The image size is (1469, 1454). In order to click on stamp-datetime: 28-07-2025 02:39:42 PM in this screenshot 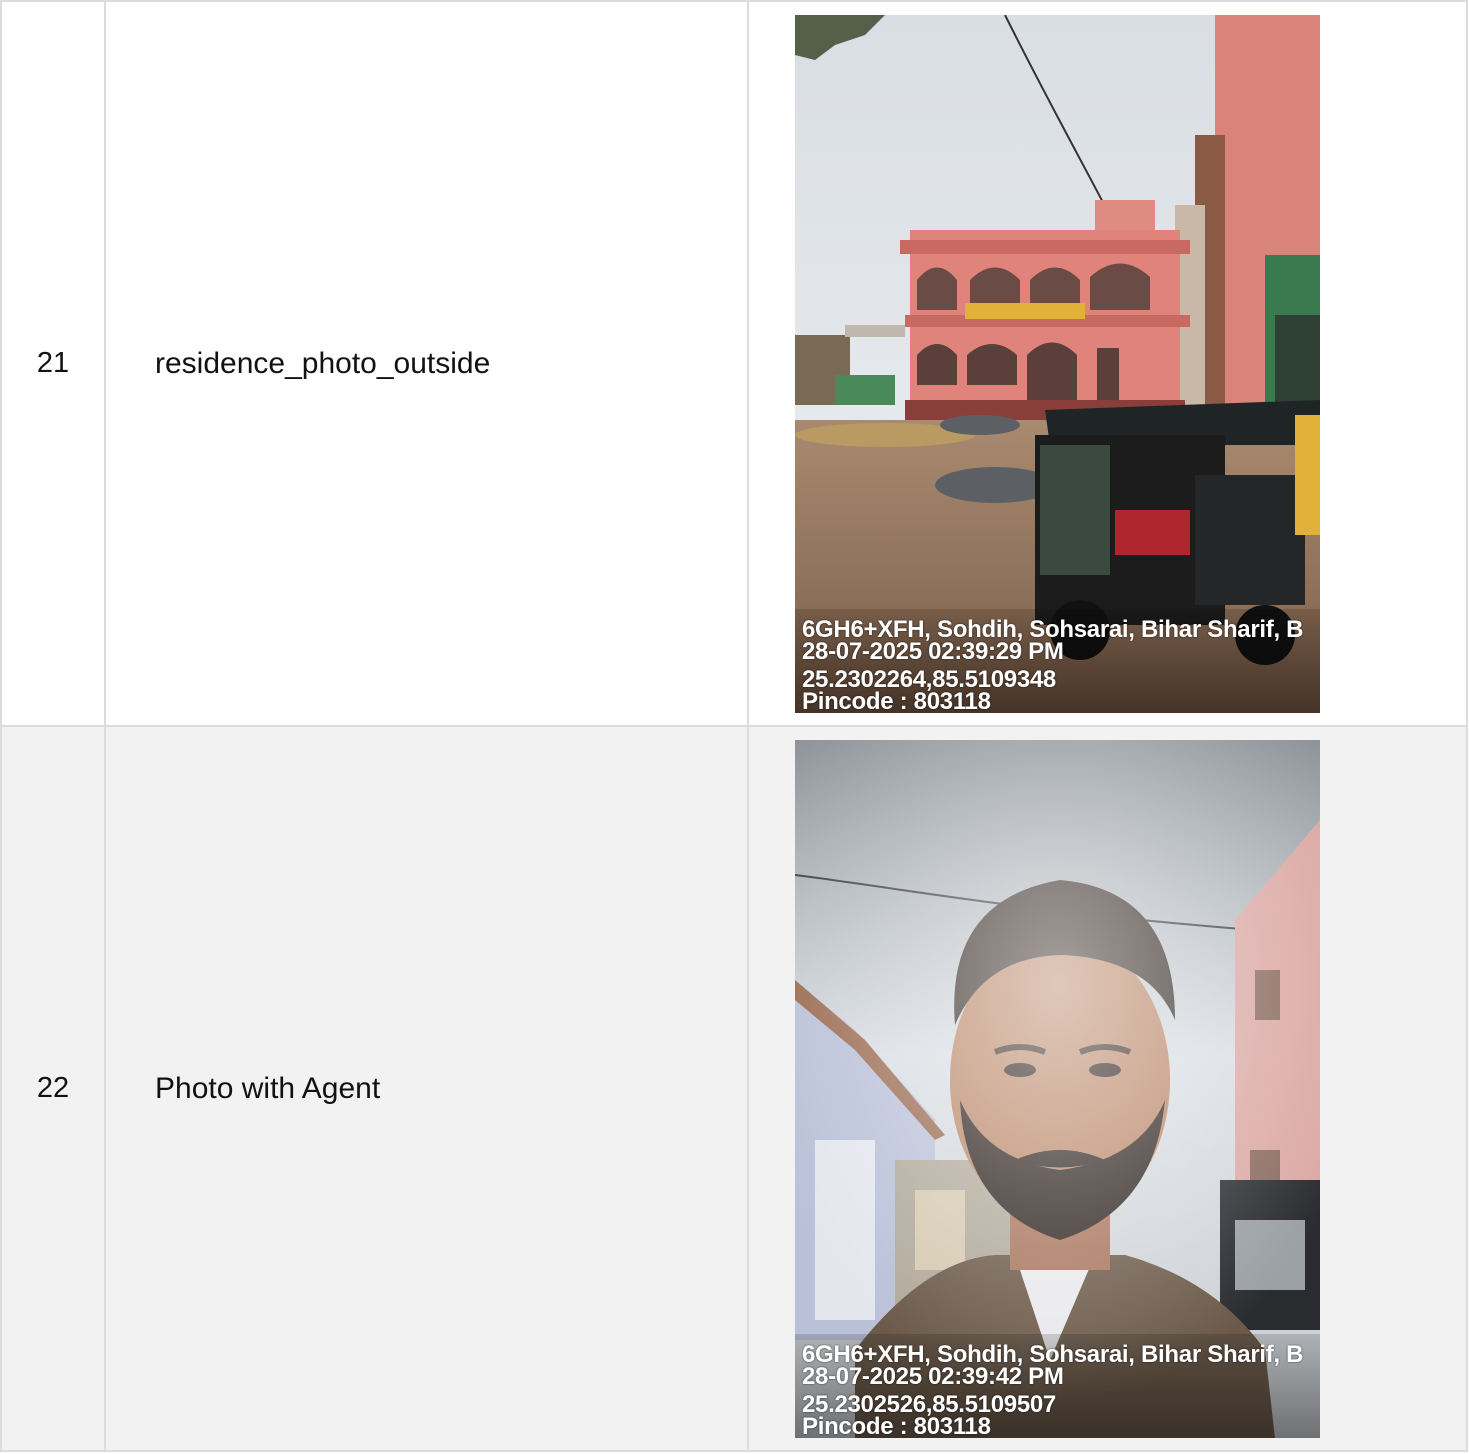, I will do `click(933, 1376)`.